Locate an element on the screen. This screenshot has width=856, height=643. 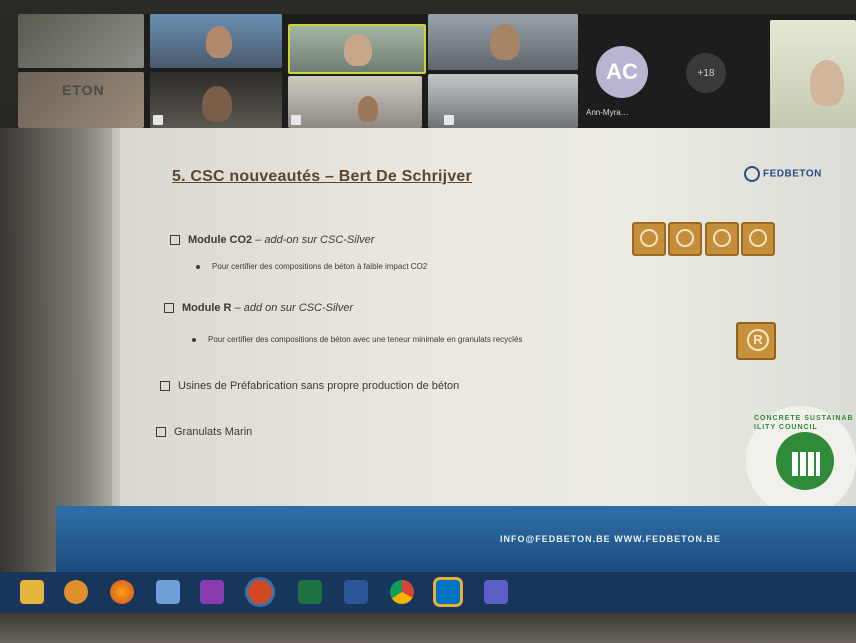
seal-ring-text: CONCRETE SUSTAINABILITY COUNCIL is located at coordinates (804, 423).